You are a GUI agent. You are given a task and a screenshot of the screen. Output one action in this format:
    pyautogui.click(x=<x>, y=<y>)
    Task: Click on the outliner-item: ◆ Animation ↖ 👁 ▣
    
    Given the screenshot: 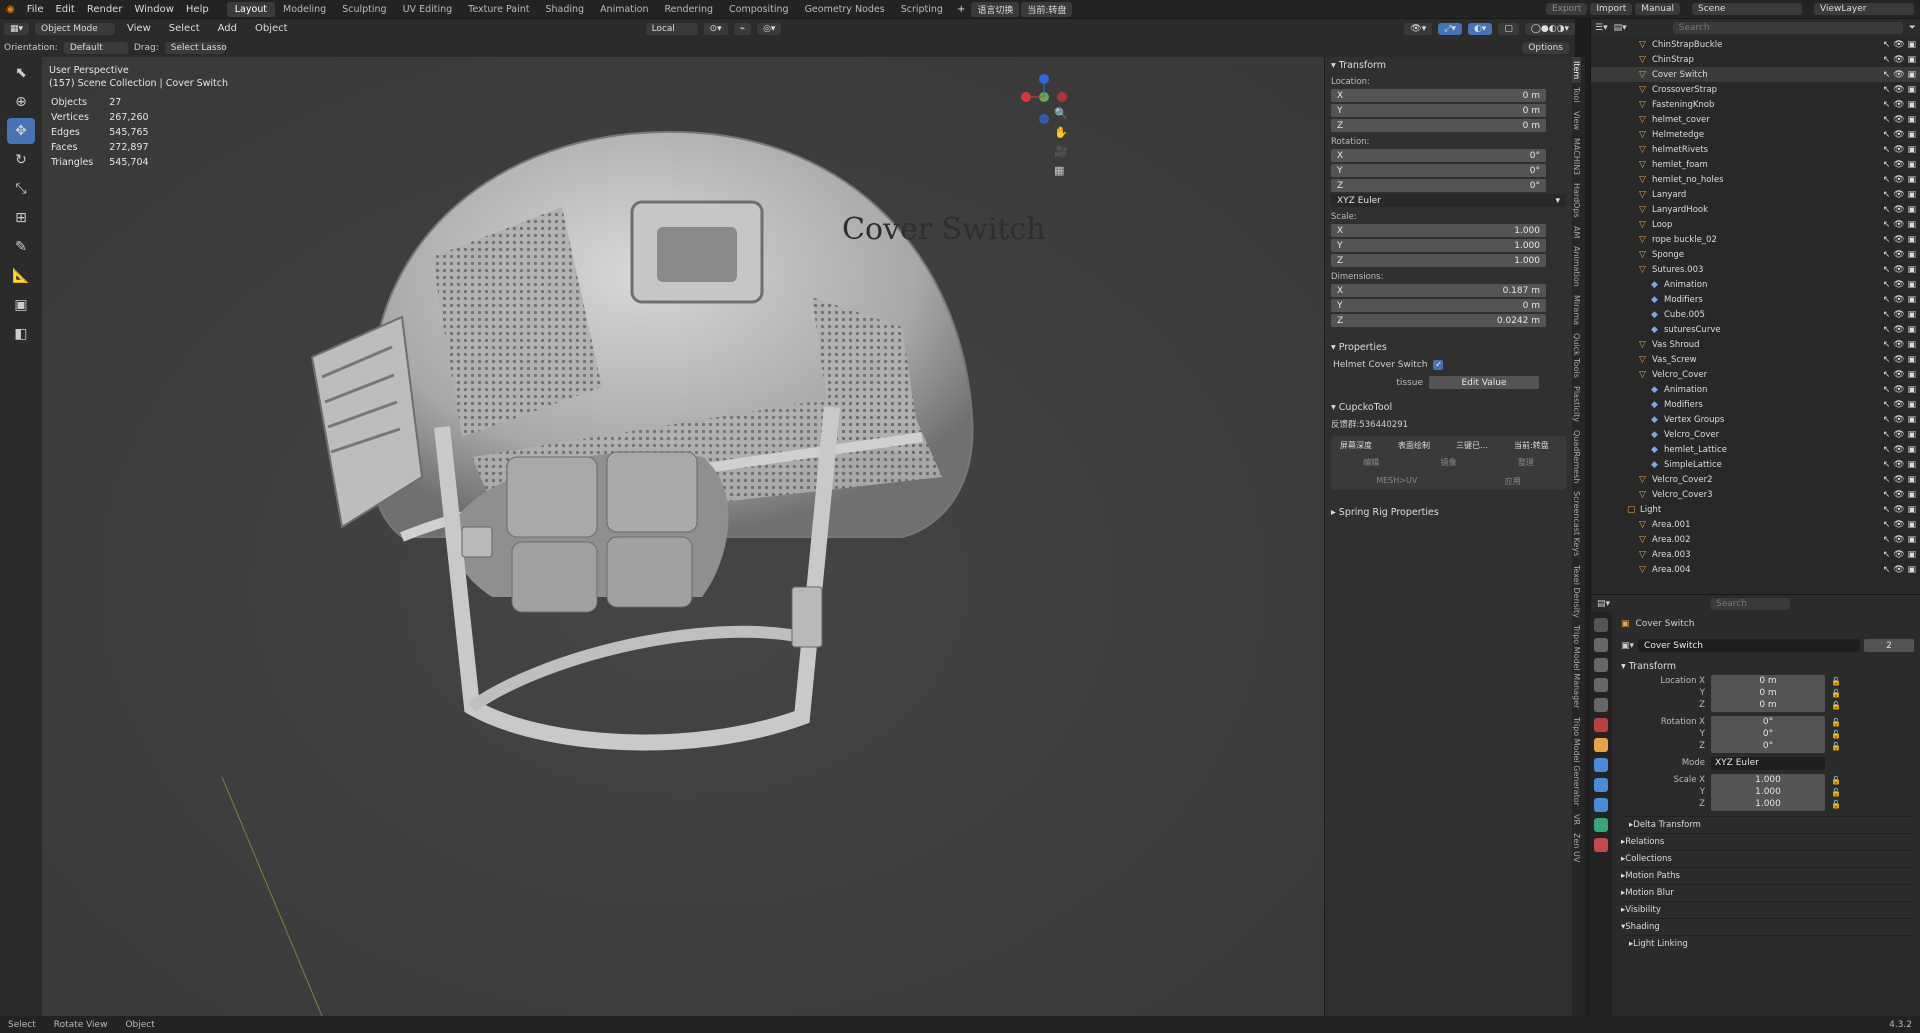 What is the action you would take?
    pyautogui.click(x=1755, y=284)
    